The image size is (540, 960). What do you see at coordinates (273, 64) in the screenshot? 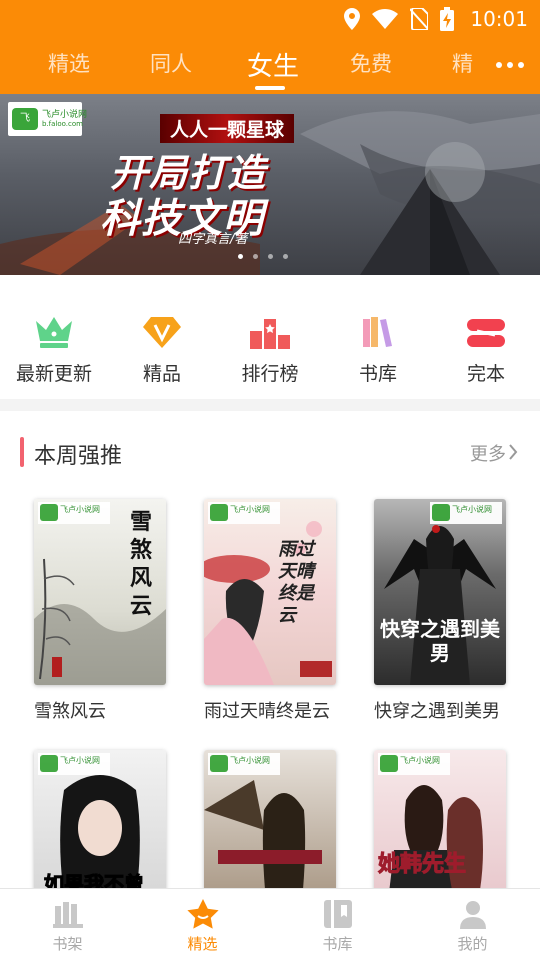
I see `tab-nvsheng: 女生` at bounding box center [273, 64].